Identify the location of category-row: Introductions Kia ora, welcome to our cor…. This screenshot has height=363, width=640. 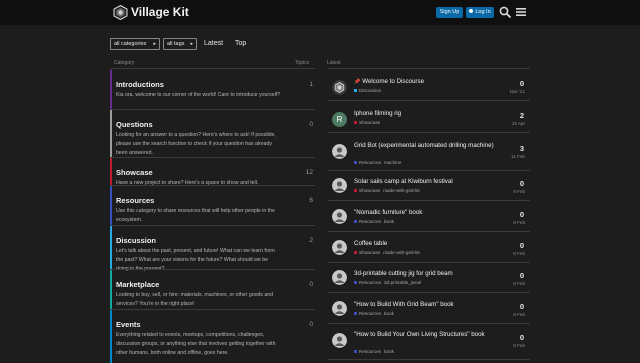
(212, 90).